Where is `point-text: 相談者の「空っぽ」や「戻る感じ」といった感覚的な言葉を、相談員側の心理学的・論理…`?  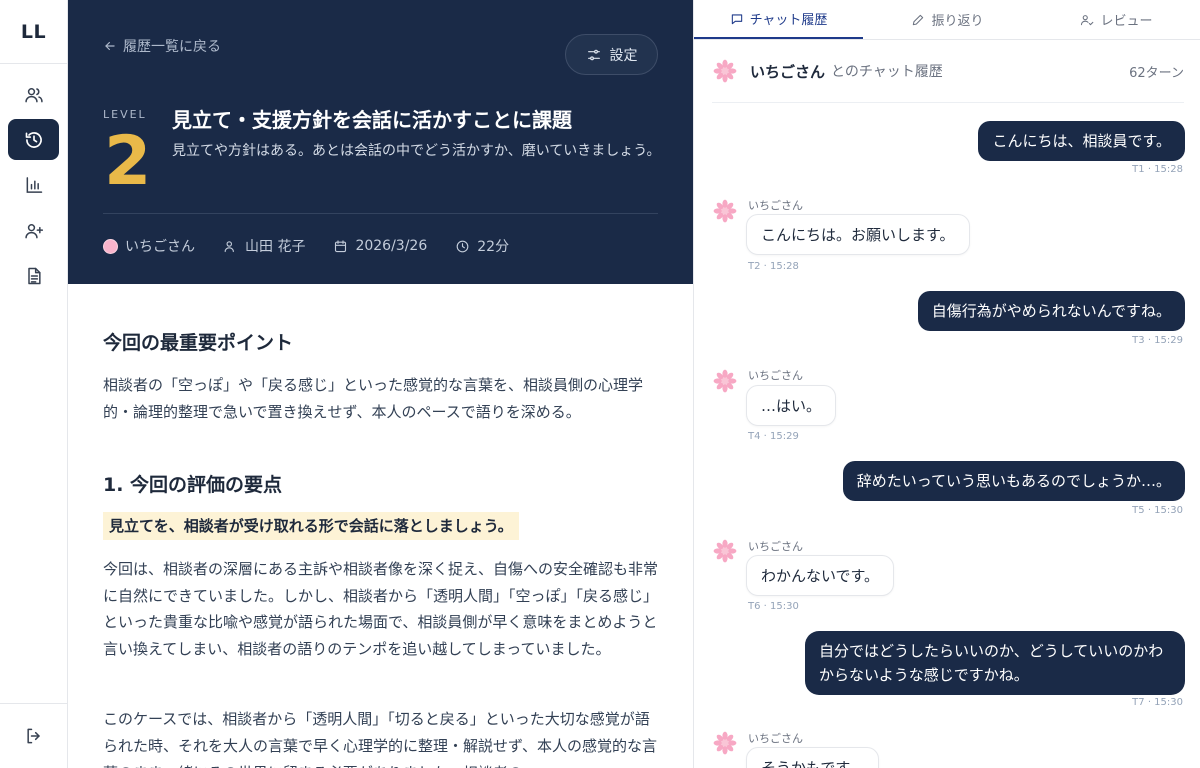 point-text: 相談者の「空っぽ」や「戻る感じ」といった感覚的な言葉を、相談員側の心理学的・論理… is located at coordinates (373, 398).